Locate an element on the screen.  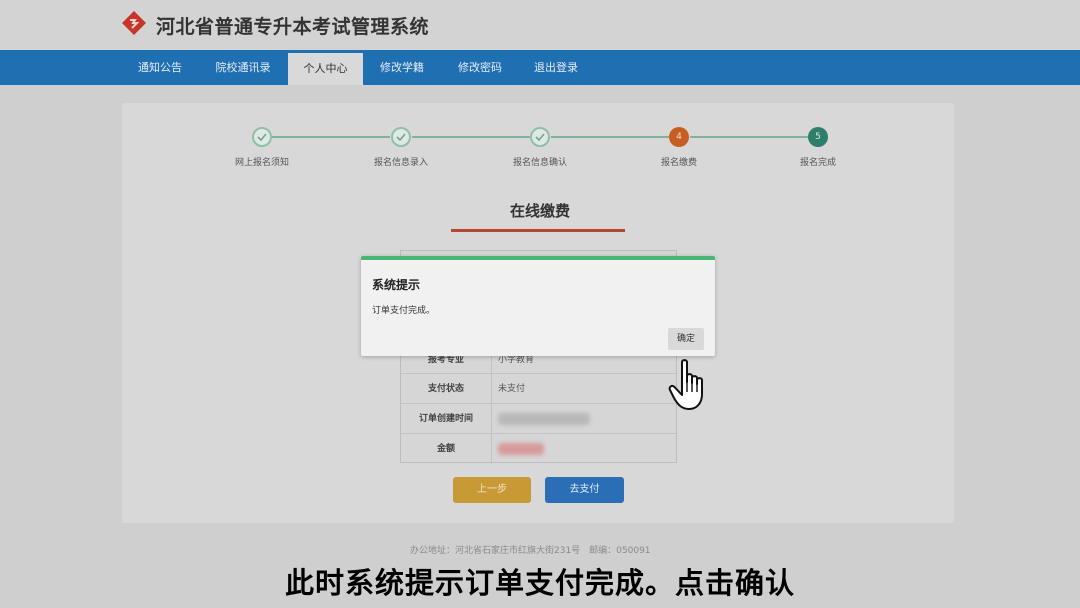
nav-item-change-password: 修改密码 is located at coordinates (480, 67).